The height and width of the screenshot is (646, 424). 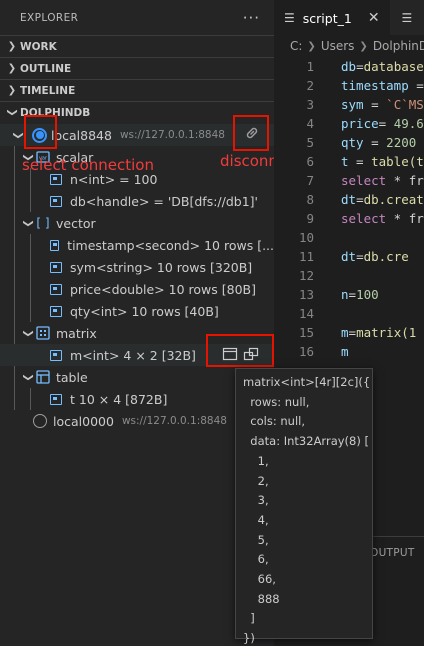 I want to click on tree-item: price<double> 10 rows [80B], so click(x=137, y=289).